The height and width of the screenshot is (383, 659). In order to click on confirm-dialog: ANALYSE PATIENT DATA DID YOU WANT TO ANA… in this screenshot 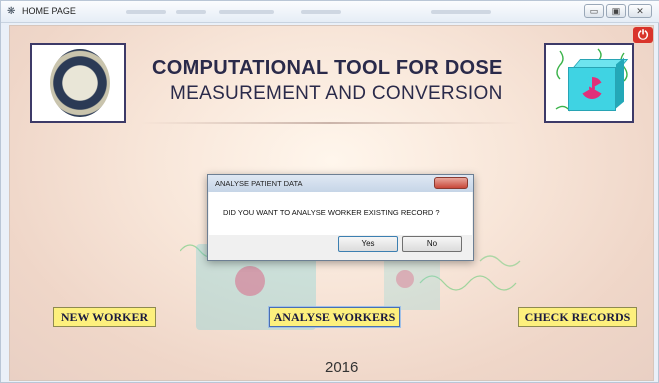, I will do `click(340, 217)`.